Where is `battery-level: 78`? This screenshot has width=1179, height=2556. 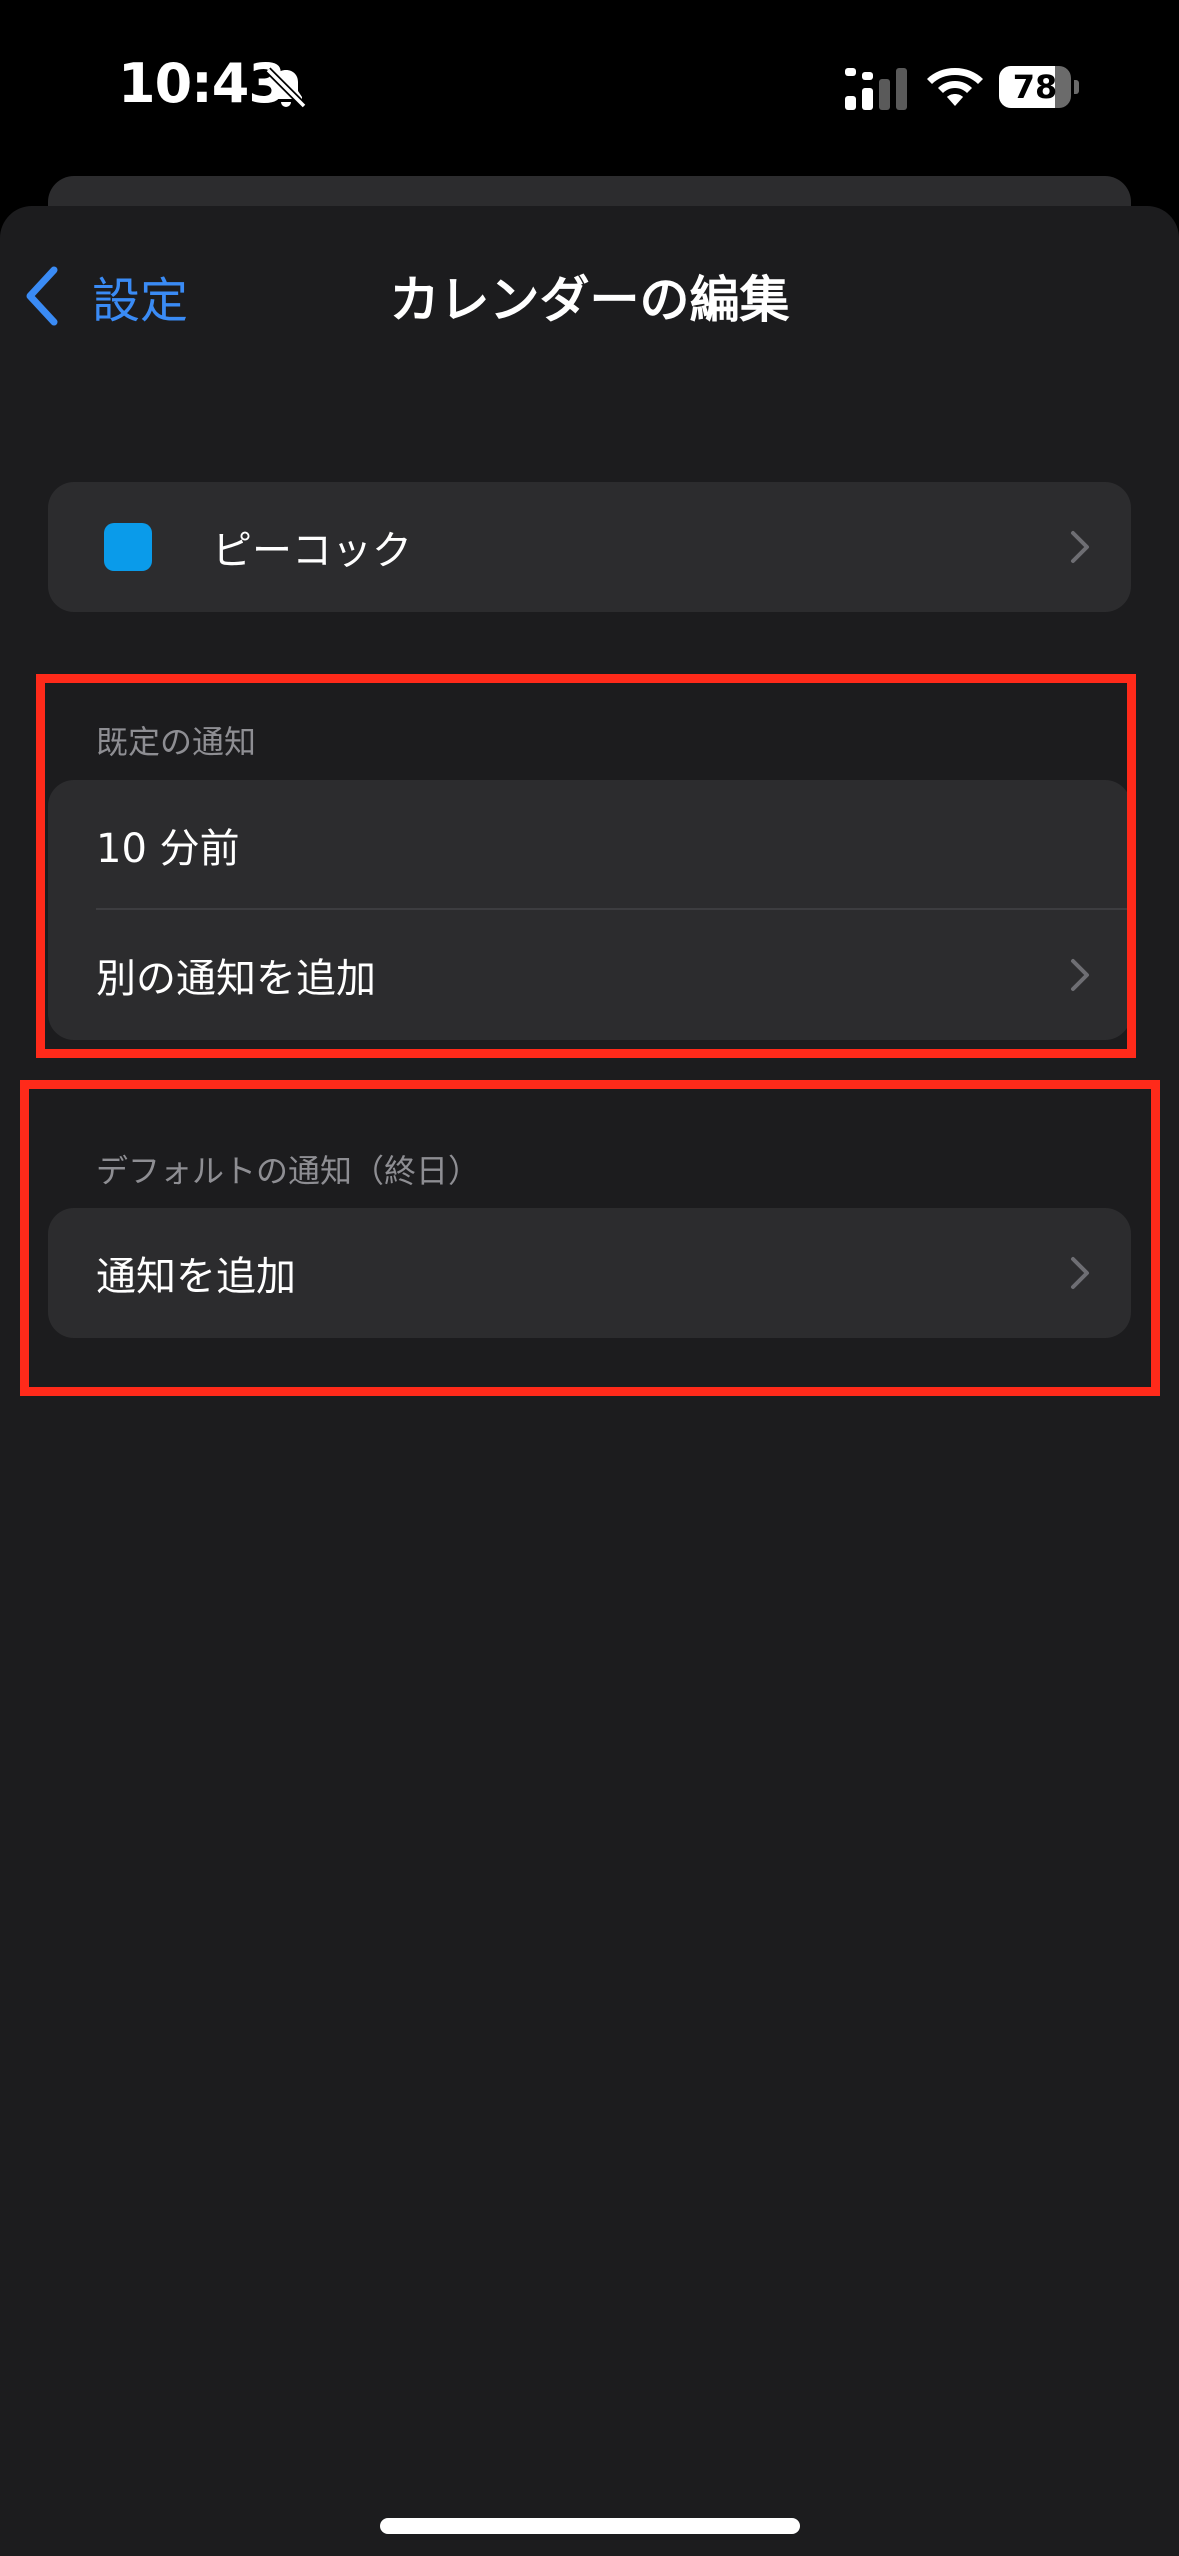 battery-level: 78 is located at coordinates (1035, 87).